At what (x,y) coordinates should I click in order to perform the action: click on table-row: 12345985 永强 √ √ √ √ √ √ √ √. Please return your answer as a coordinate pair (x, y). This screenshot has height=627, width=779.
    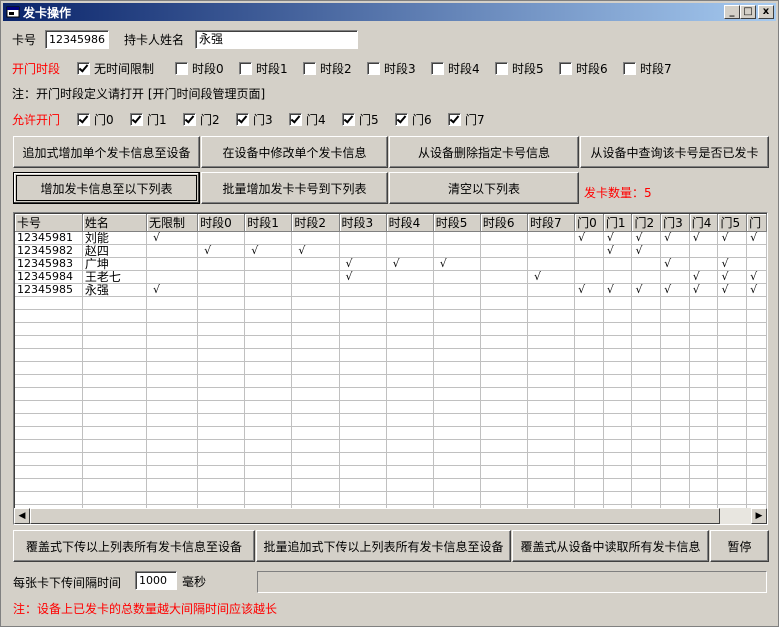
    Looking at the image, I should click on (391, 290).